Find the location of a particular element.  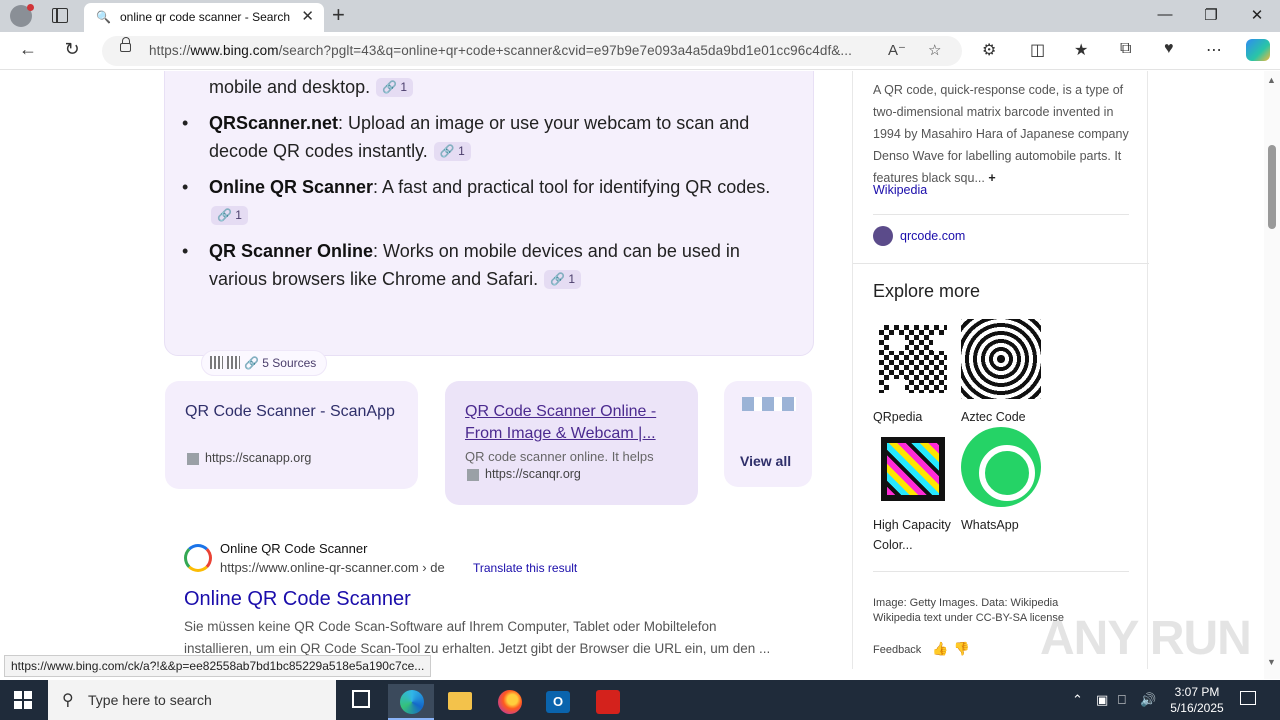

collections-icon: ⧉ is located at coordinates (1125, 49).